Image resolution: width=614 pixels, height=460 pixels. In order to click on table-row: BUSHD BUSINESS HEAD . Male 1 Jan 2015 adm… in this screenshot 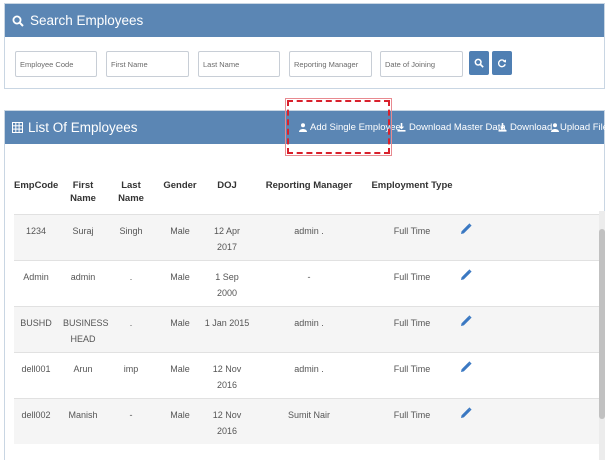, I will do `click(306, 329)`.